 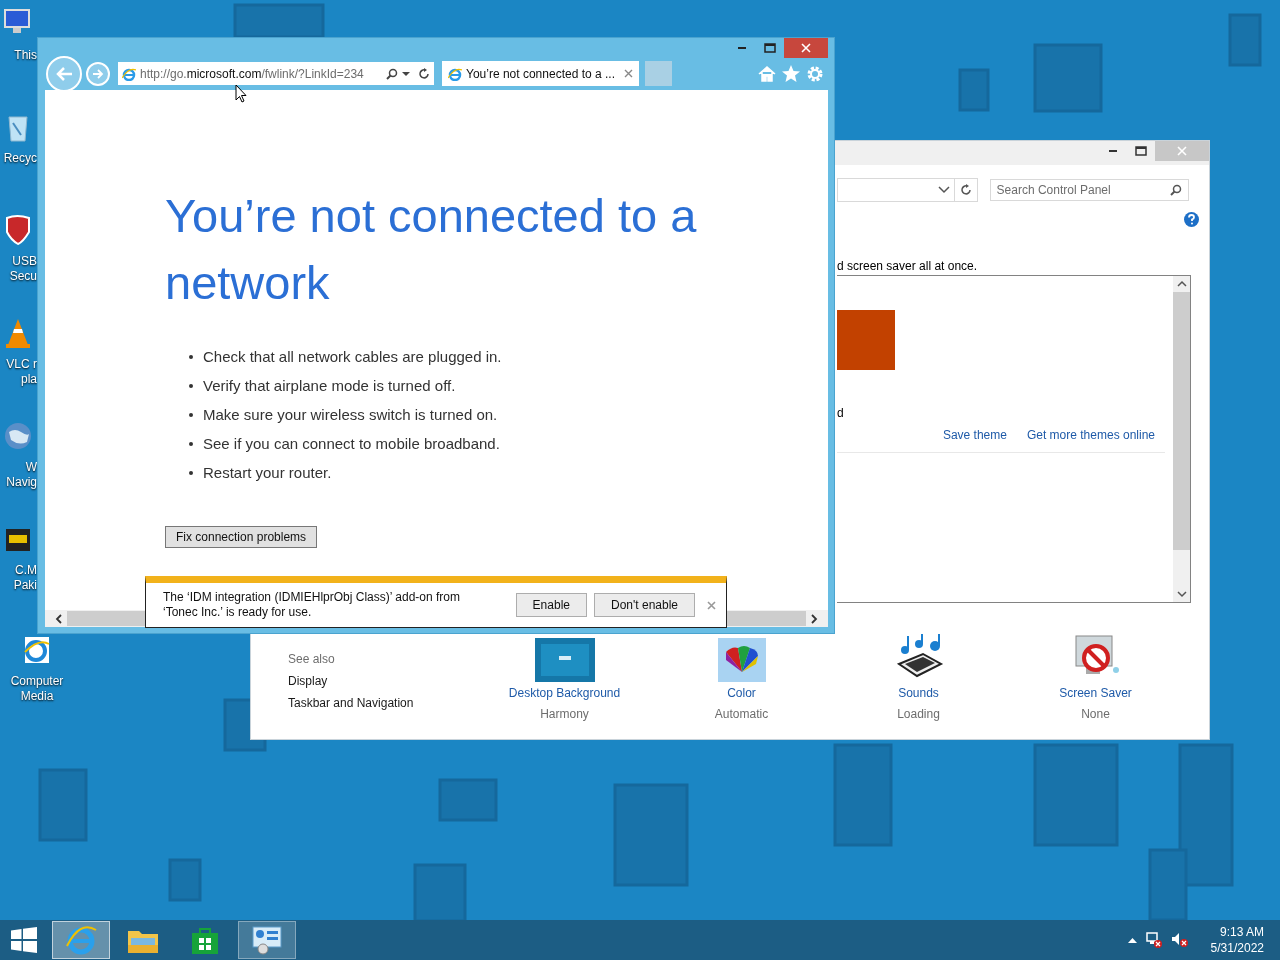 What do you see at coordinates (564, 714) in the screenshot?
I see `setting-value: Harmony` at bounding box center [564, 714].